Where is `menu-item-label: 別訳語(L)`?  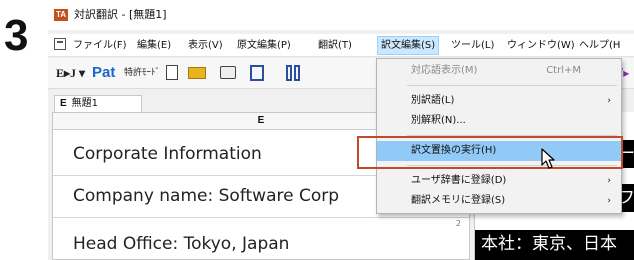
menu-item-label: 別訳語(L) is located at coordinates (433, 100).